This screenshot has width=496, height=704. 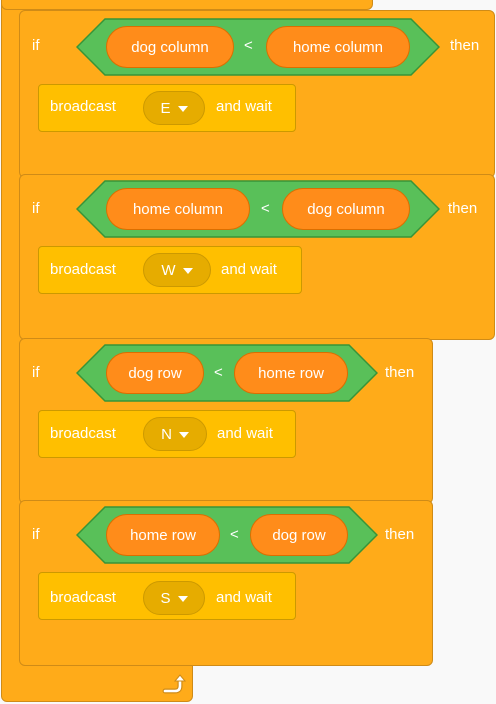 What do you see at coordinates (166, 434) in the screenshot?
I see `message-value: N` at bounding box center [166, 434].